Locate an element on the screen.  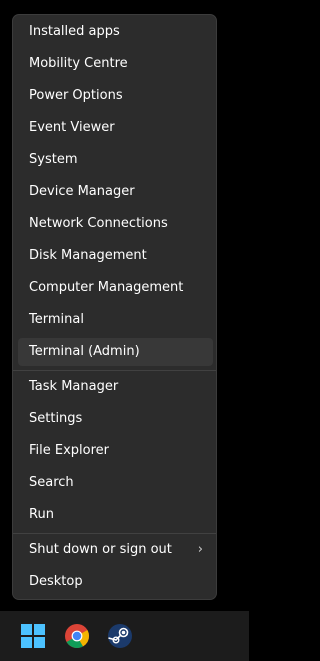
menu-item-search: Search is located at coordinates (115, 483).